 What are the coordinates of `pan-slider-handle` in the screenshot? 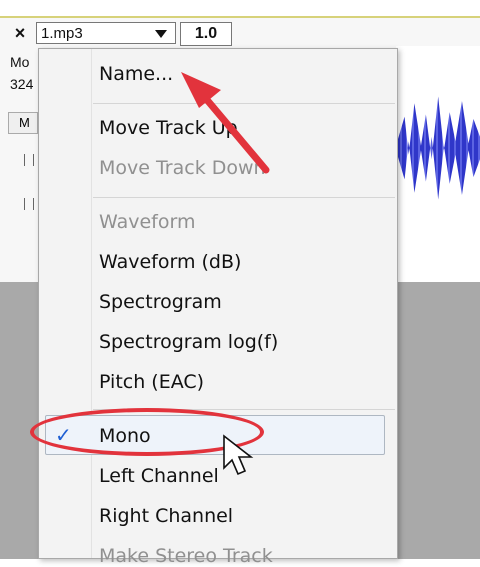 It's located at (29, 204).